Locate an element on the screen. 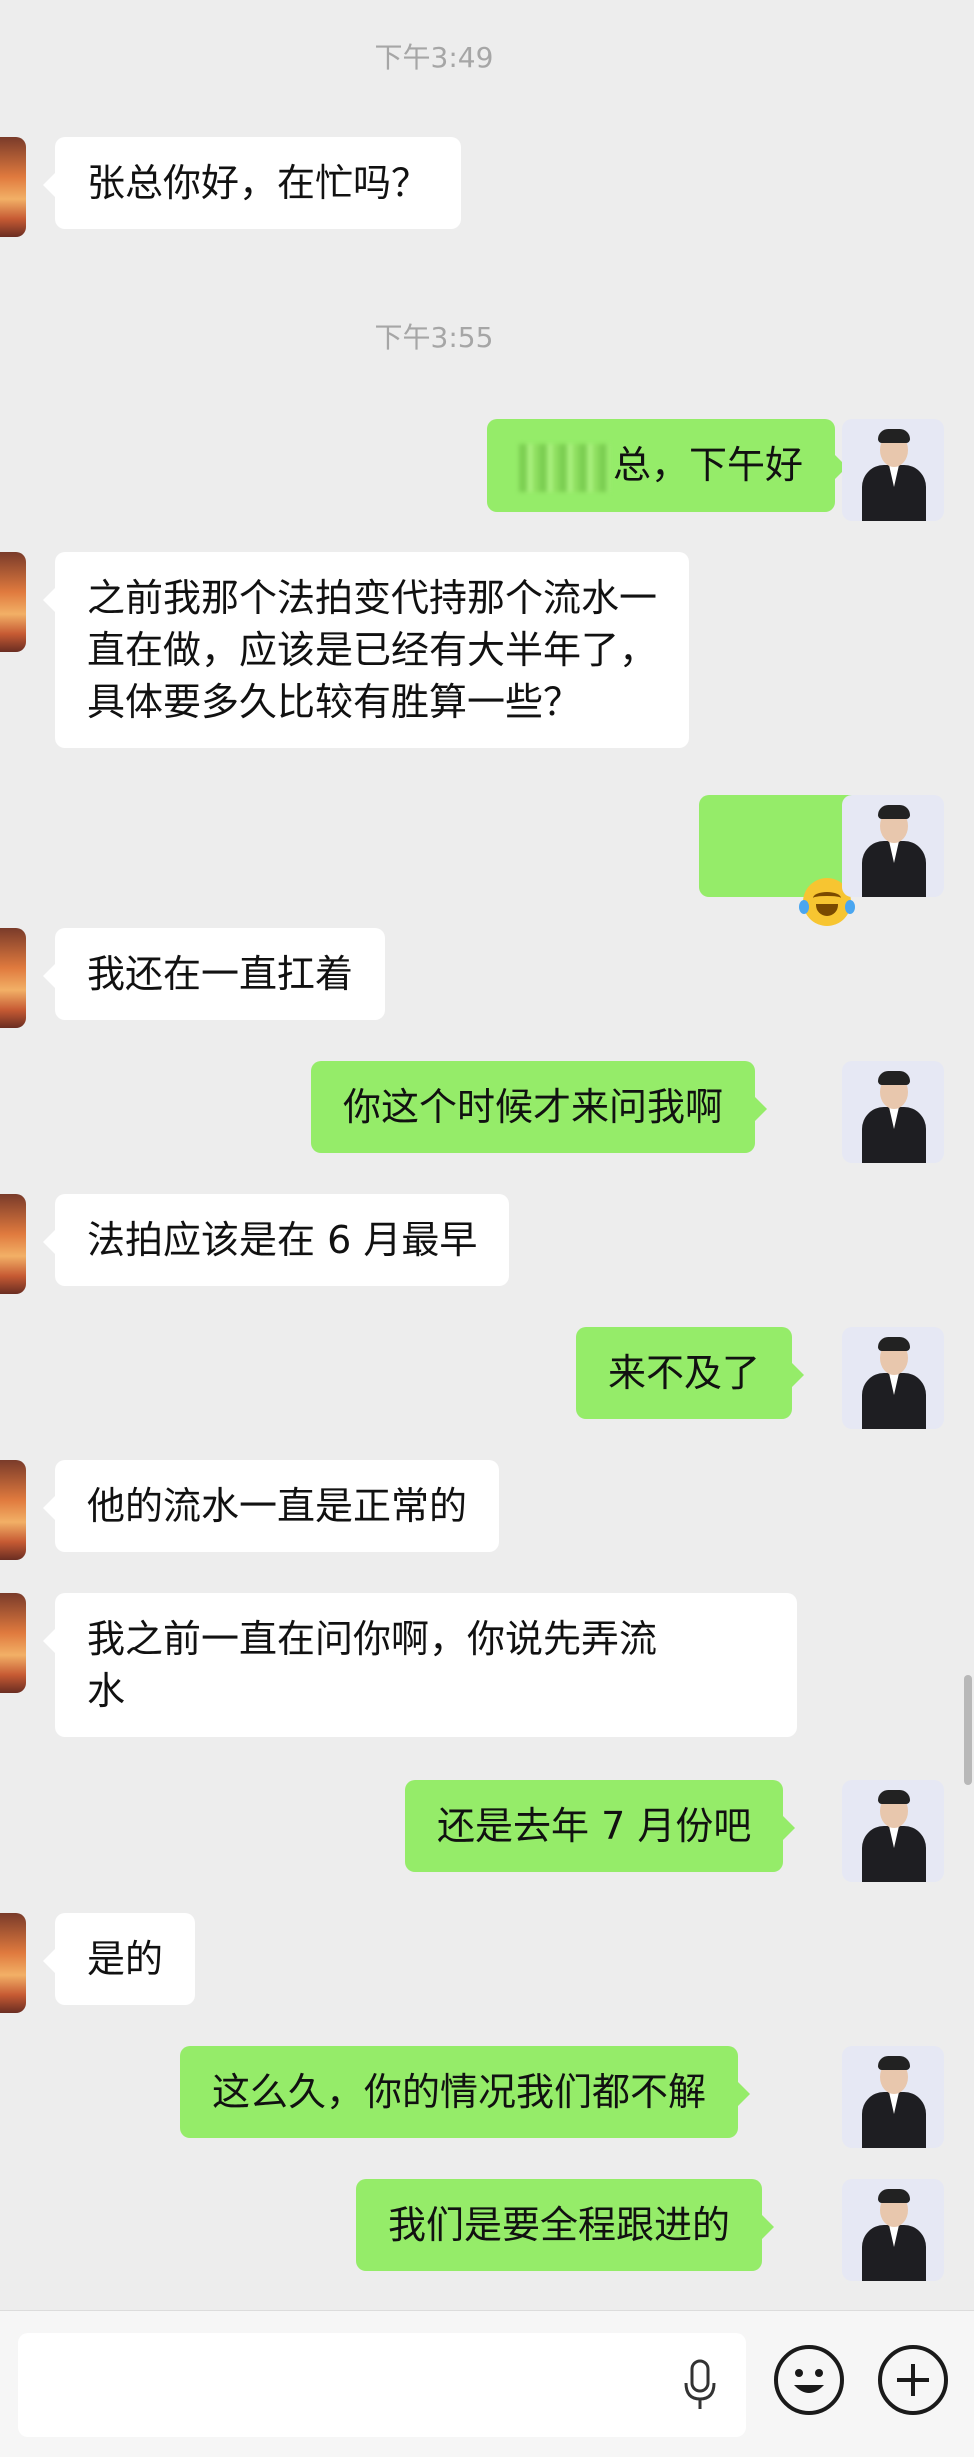 The width and height of the screenshot is (974, 2457). more-button is located at coordinates (913, 2380).